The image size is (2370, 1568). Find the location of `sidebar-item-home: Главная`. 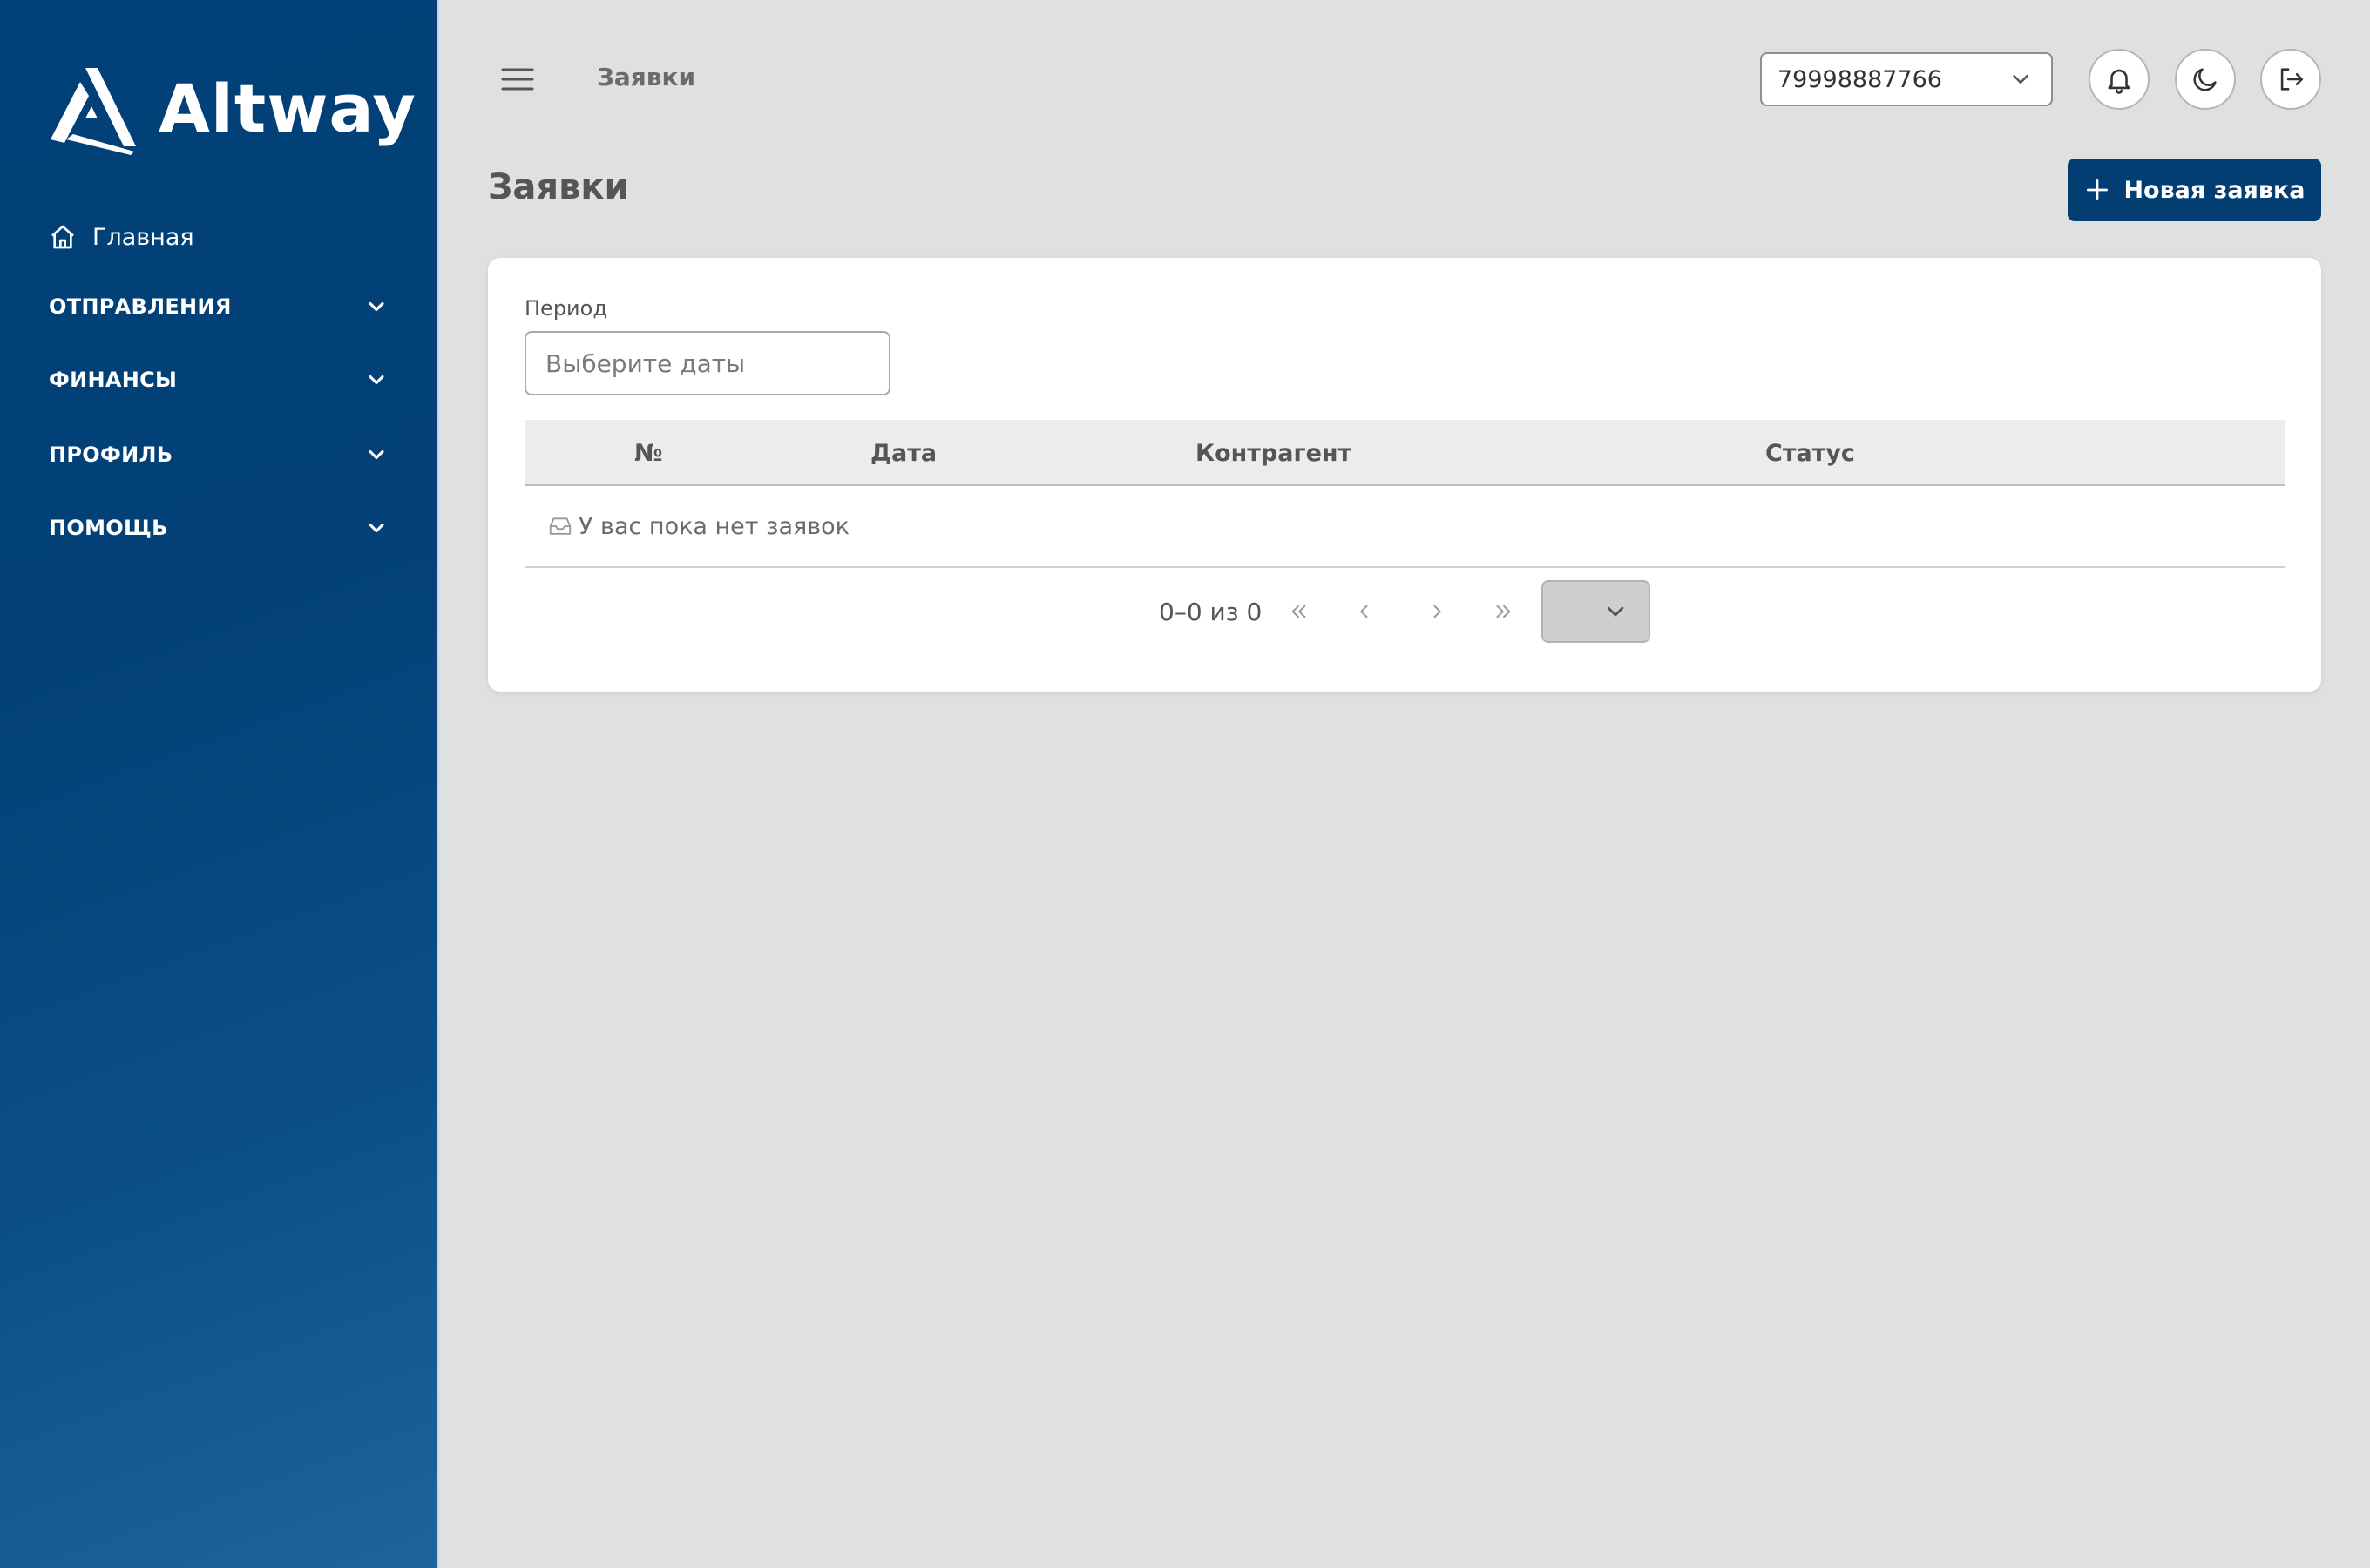

sidebar-item-home: Главная is located at coordinates (121, 237).